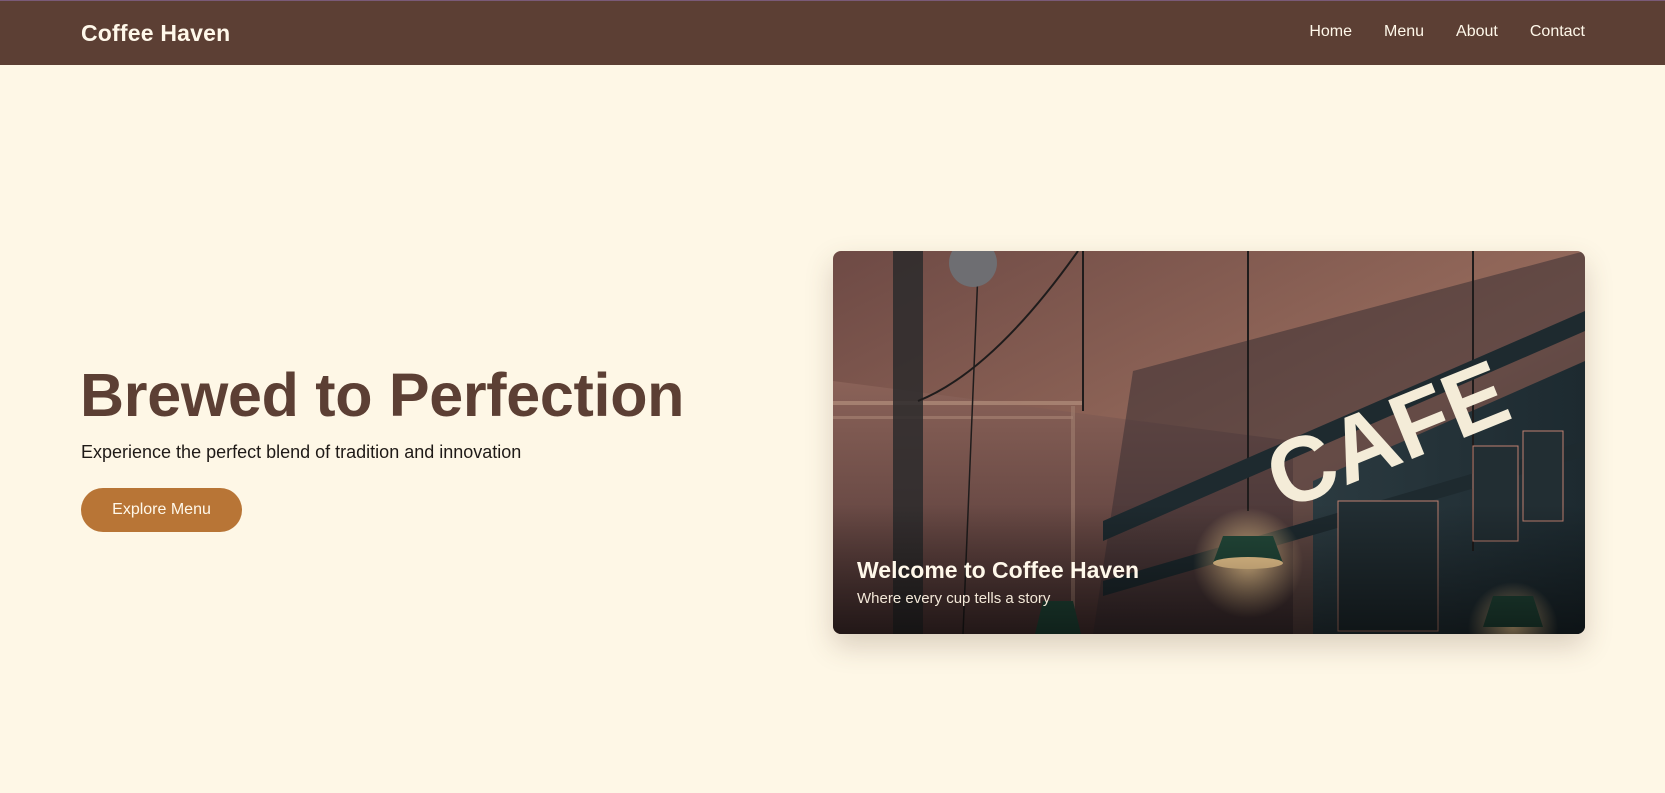 This screenshot has height=793, width=1665. Describe the element at coordinates (832, 33) in the screenshot. I see `navbar: Coffee Haven Home Menu About Contact` at that location.